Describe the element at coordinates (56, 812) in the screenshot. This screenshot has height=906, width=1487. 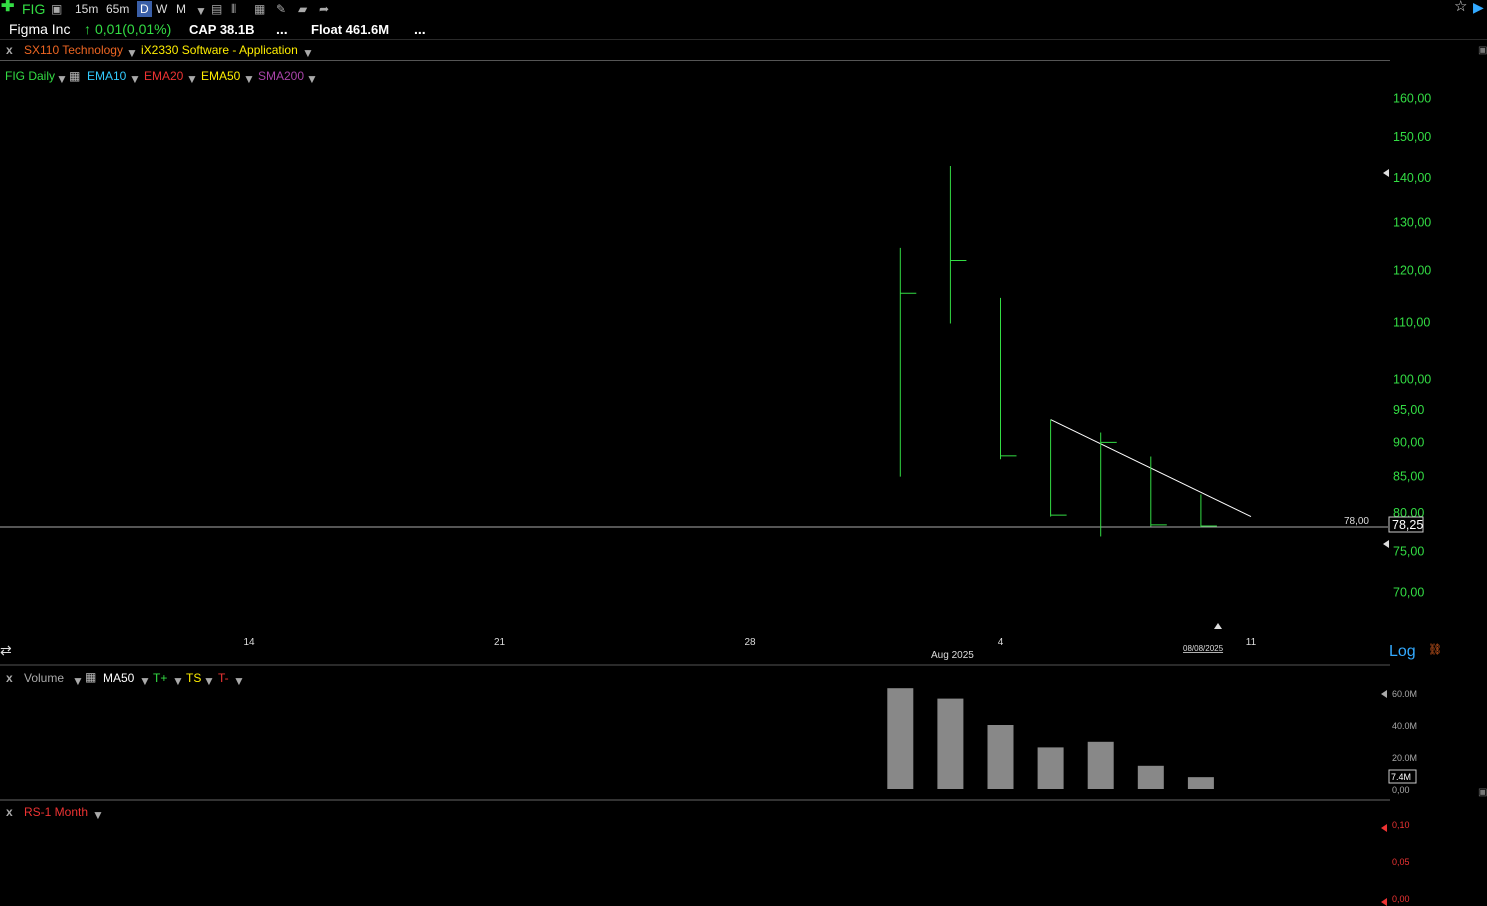
I see `rs-title: RS-1 Month` at that location.